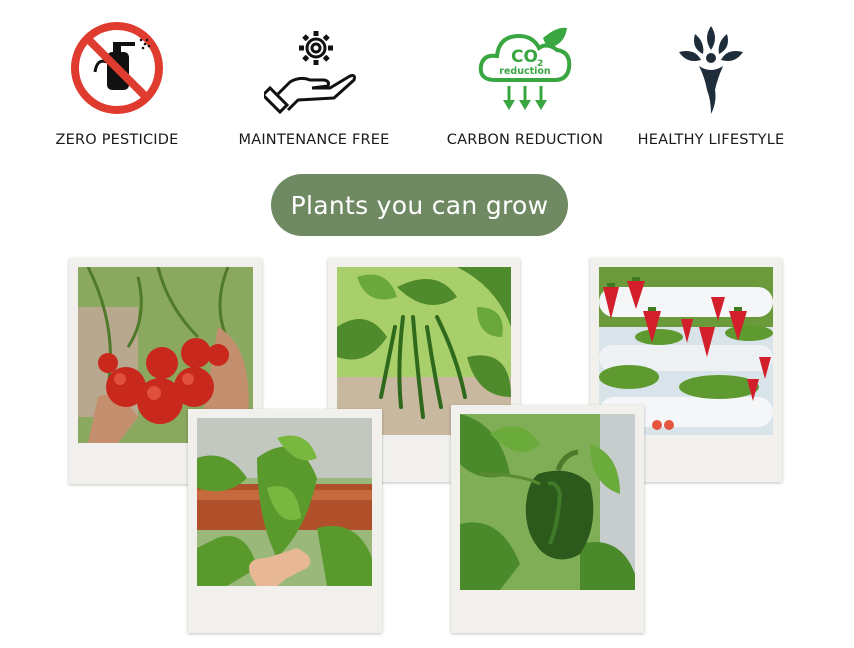  What do you see at coordinates (525, 140) in the screenshot?
I see `feature-label: CARBON REDUCTION` at bounding box center [525, 140].